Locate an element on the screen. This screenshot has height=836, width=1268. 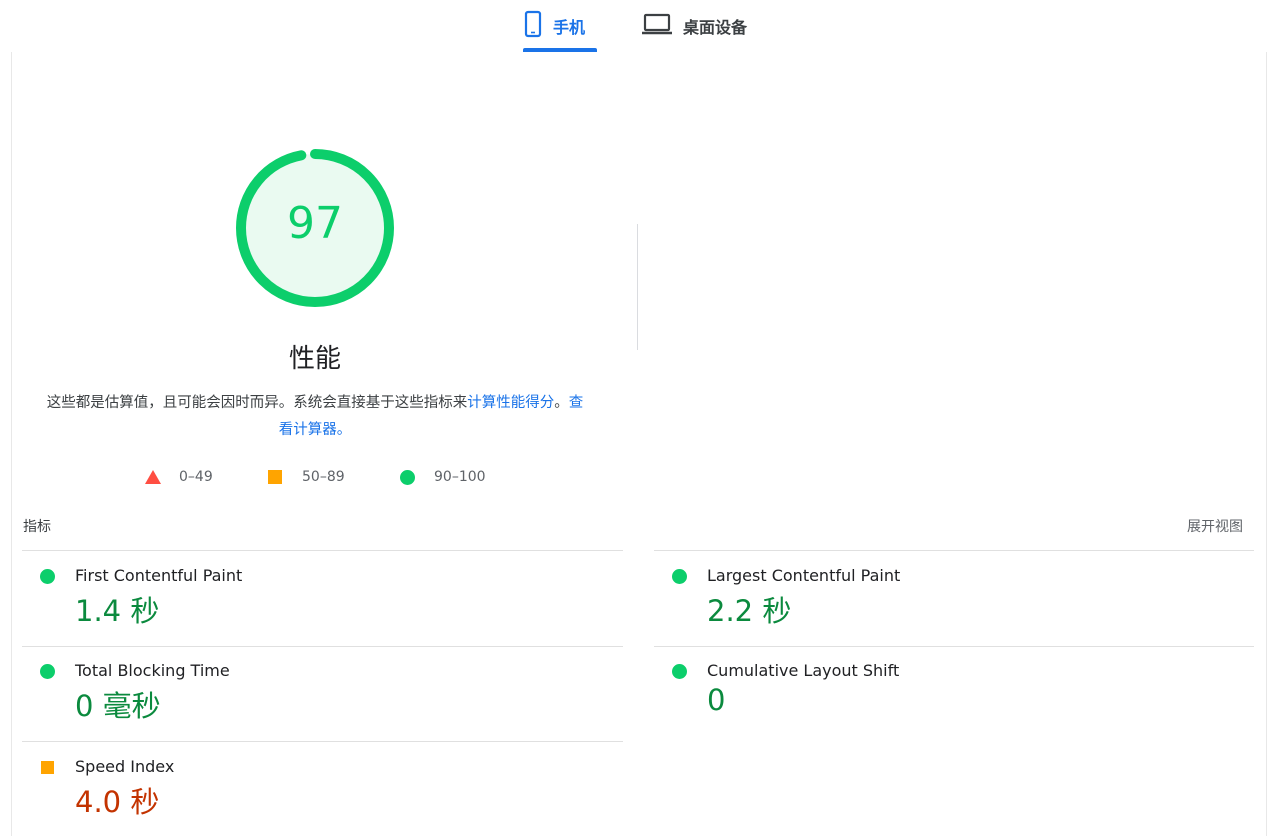
legend-pass: 90–100 is located at coordinates (443, 477).